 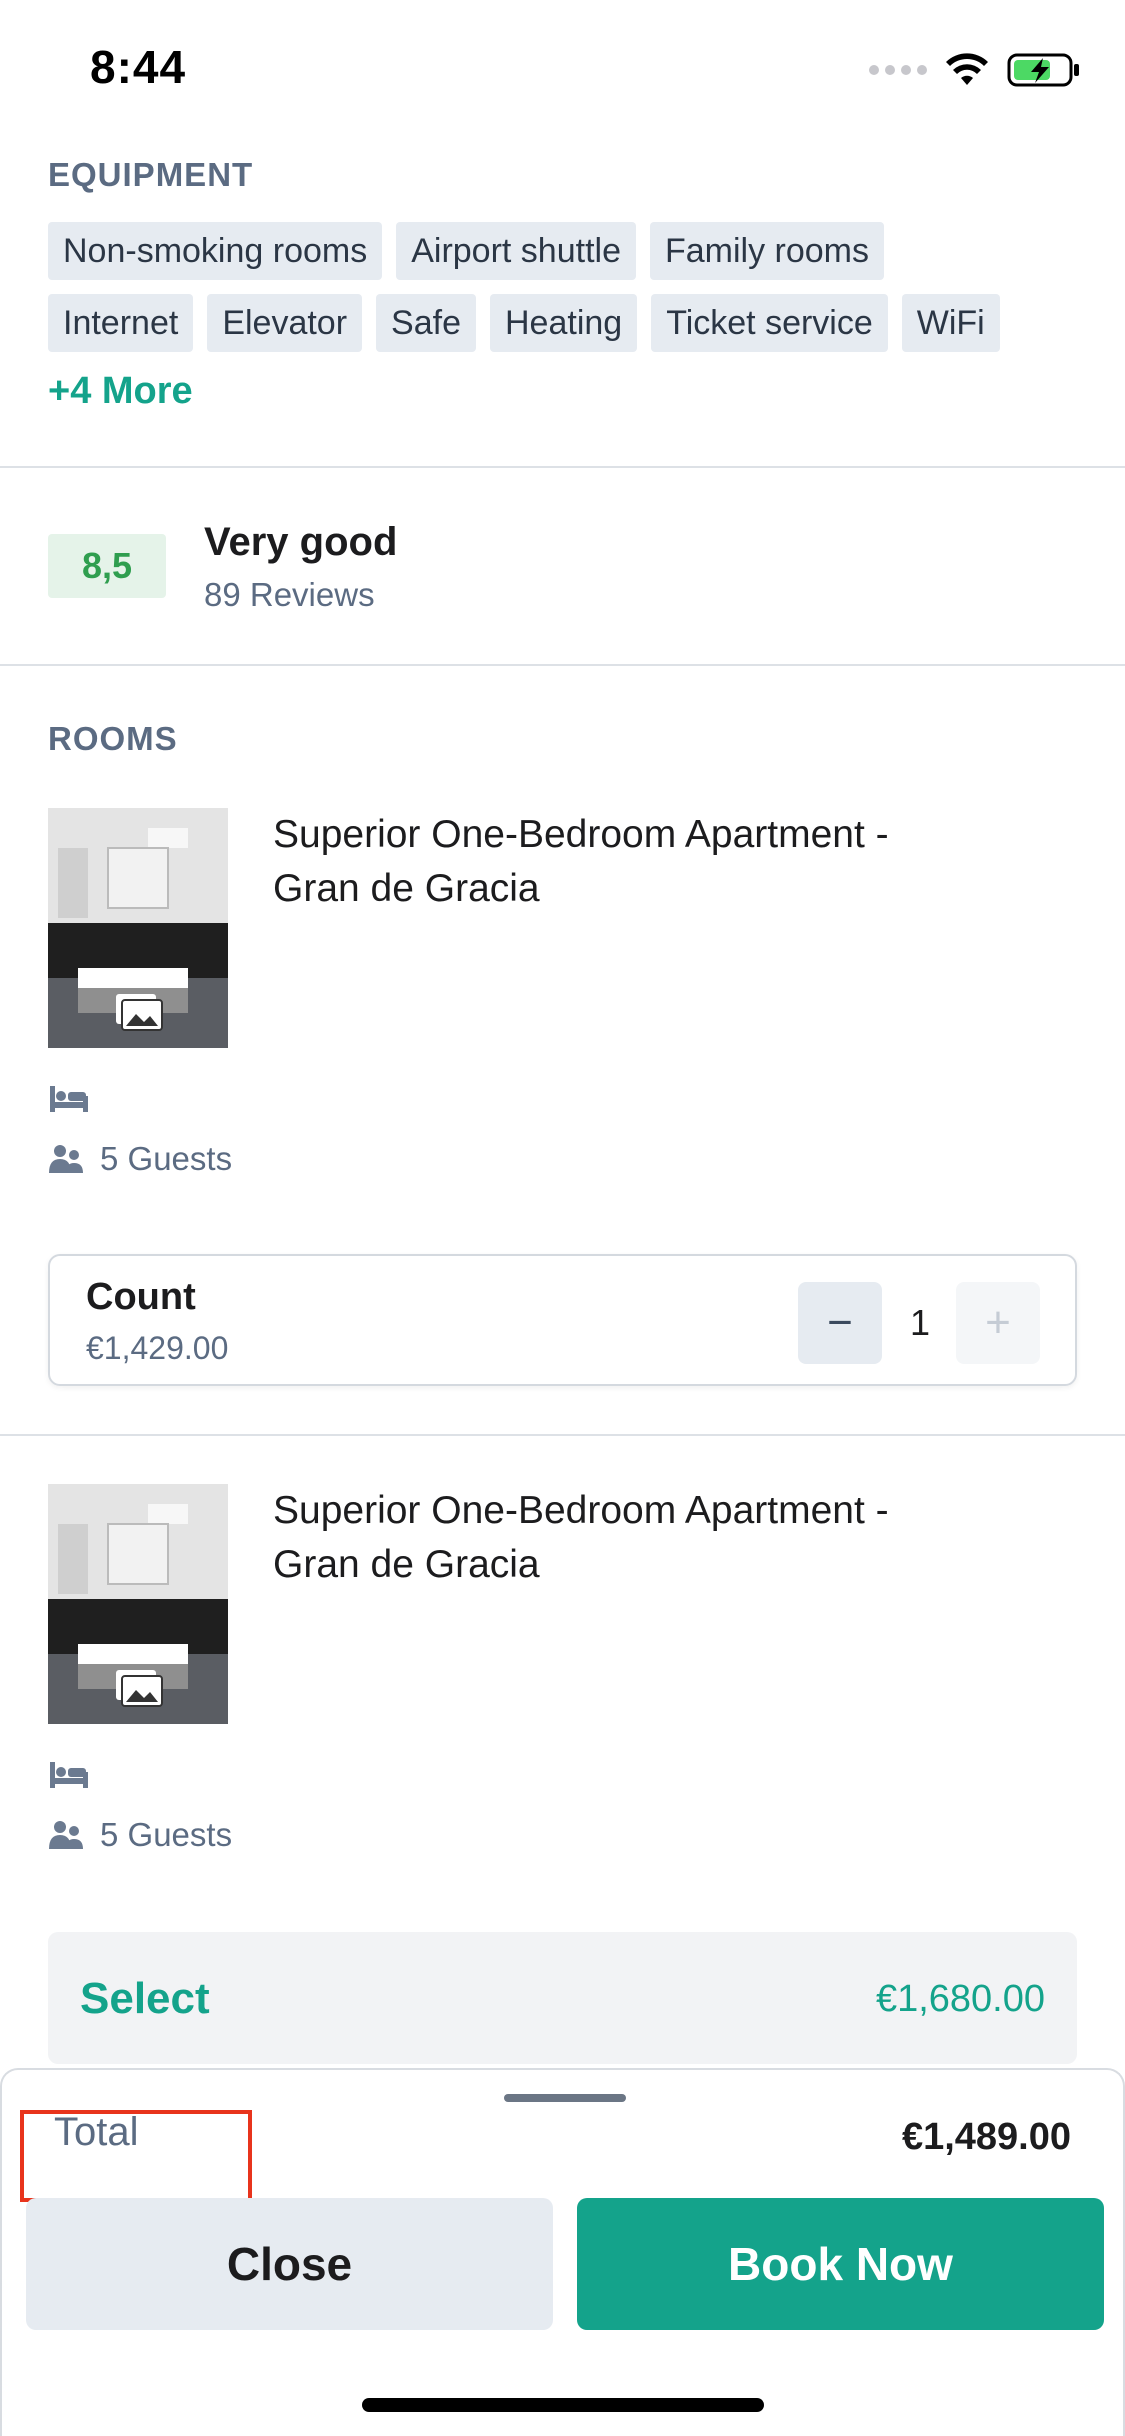 I want to click on sheet-grabber, so click(x=565, y=2098).